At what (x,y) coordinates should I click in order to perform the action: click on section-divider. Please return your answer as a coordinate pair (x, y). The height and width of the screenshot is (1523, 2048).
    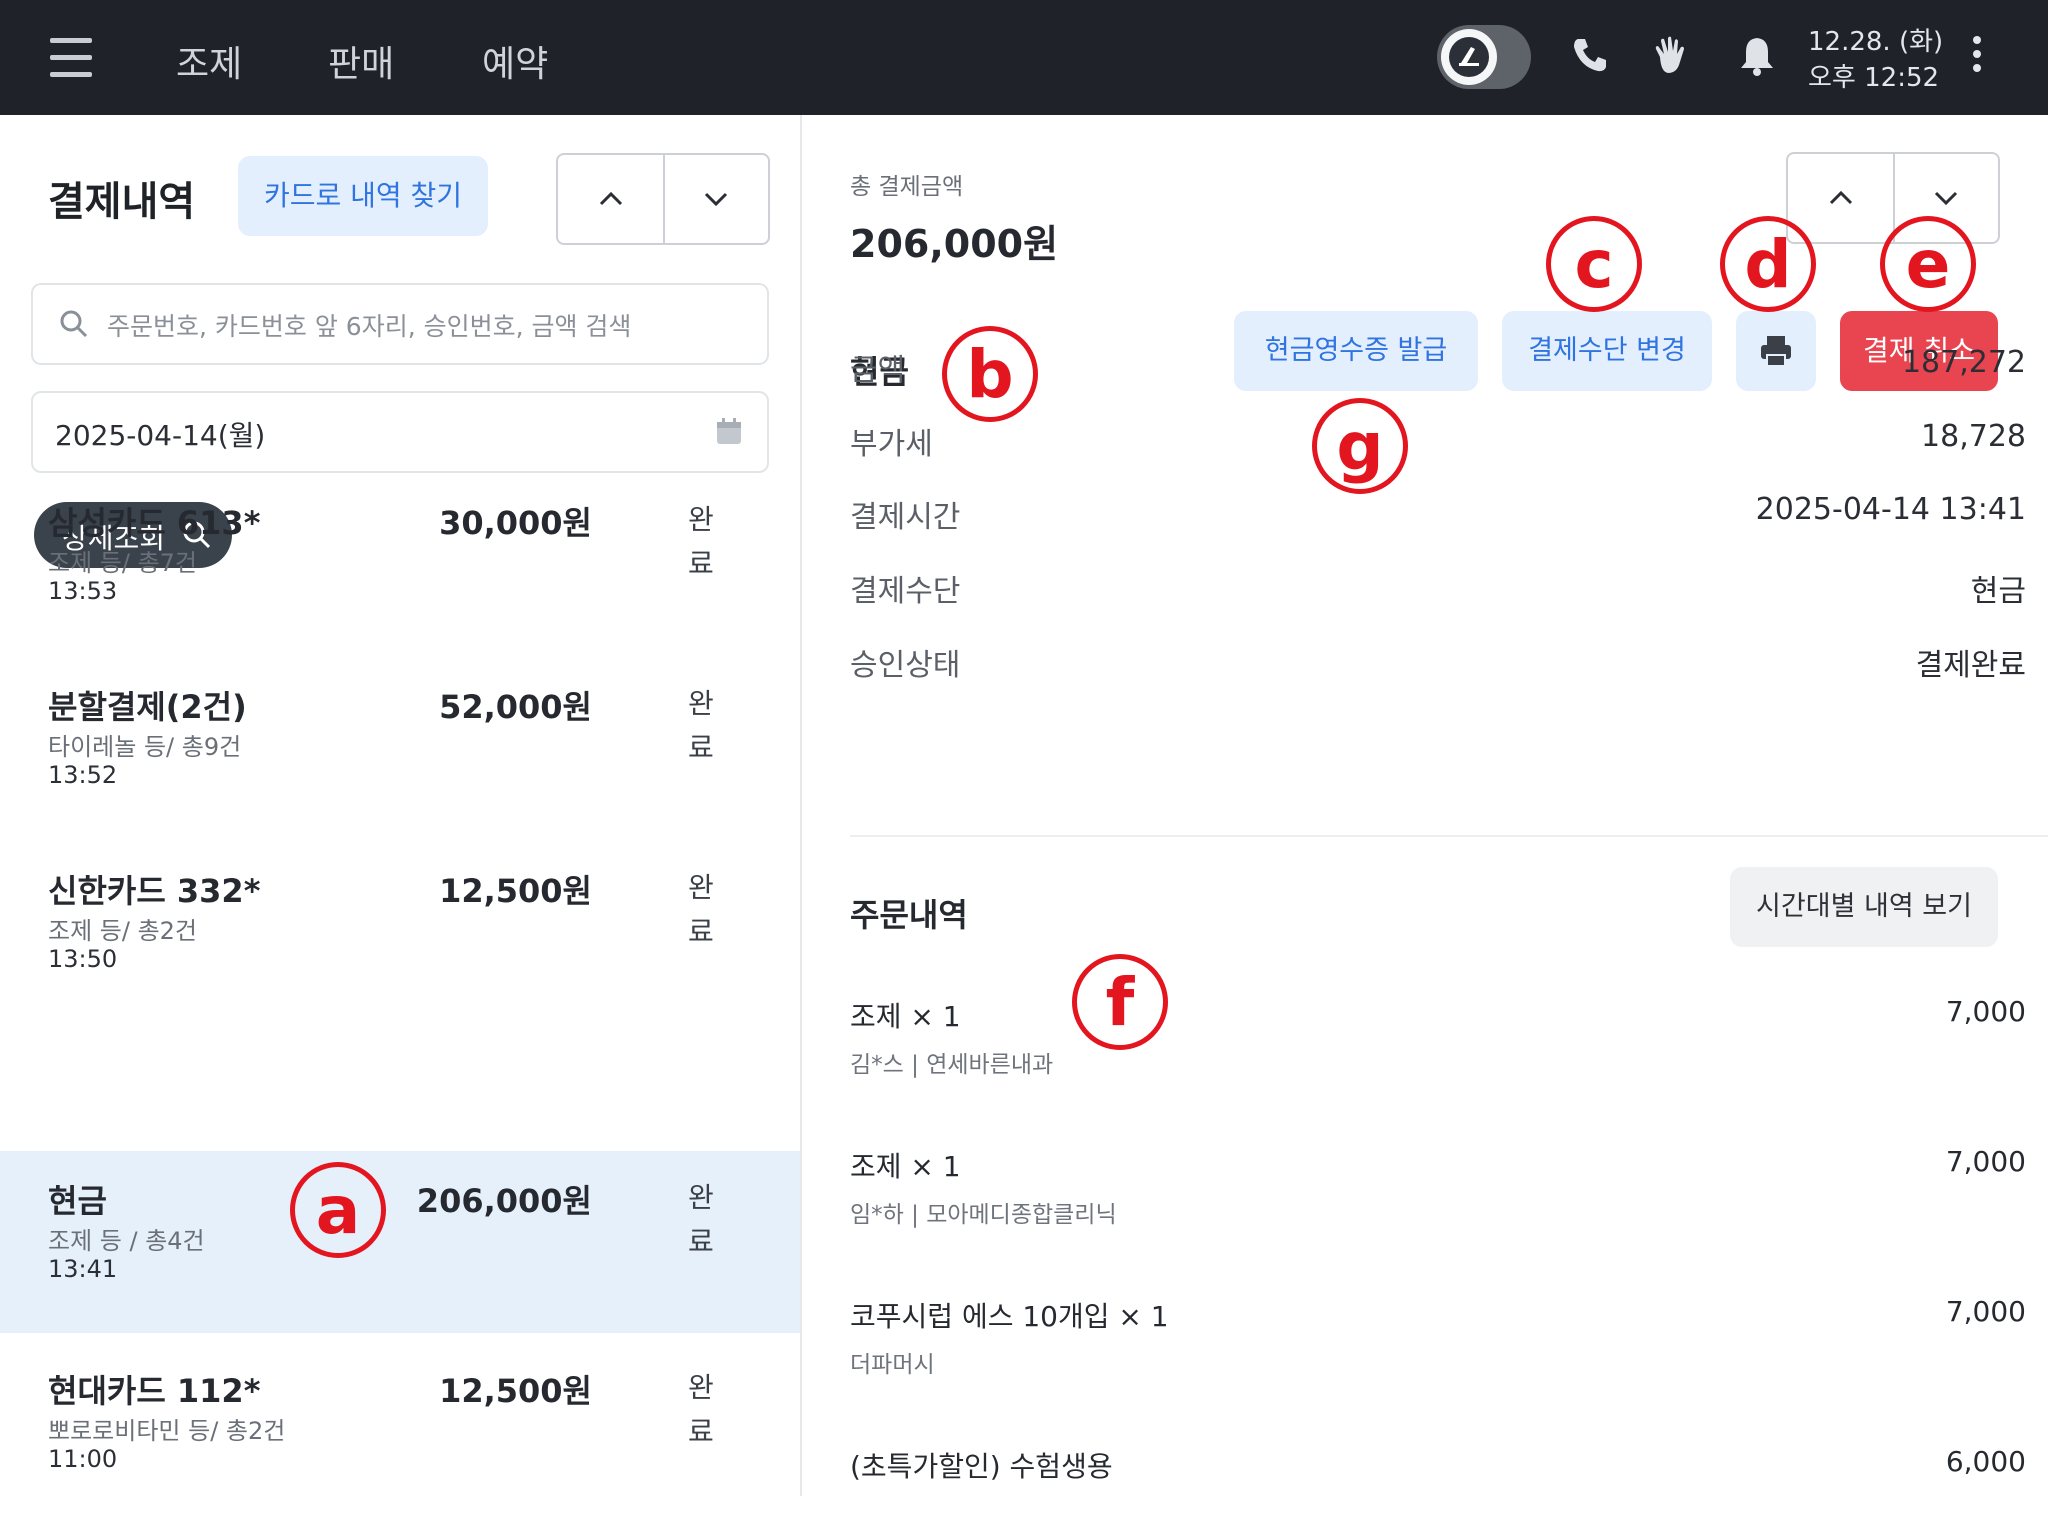
    Looking at the image, I should click on (1449, 836).